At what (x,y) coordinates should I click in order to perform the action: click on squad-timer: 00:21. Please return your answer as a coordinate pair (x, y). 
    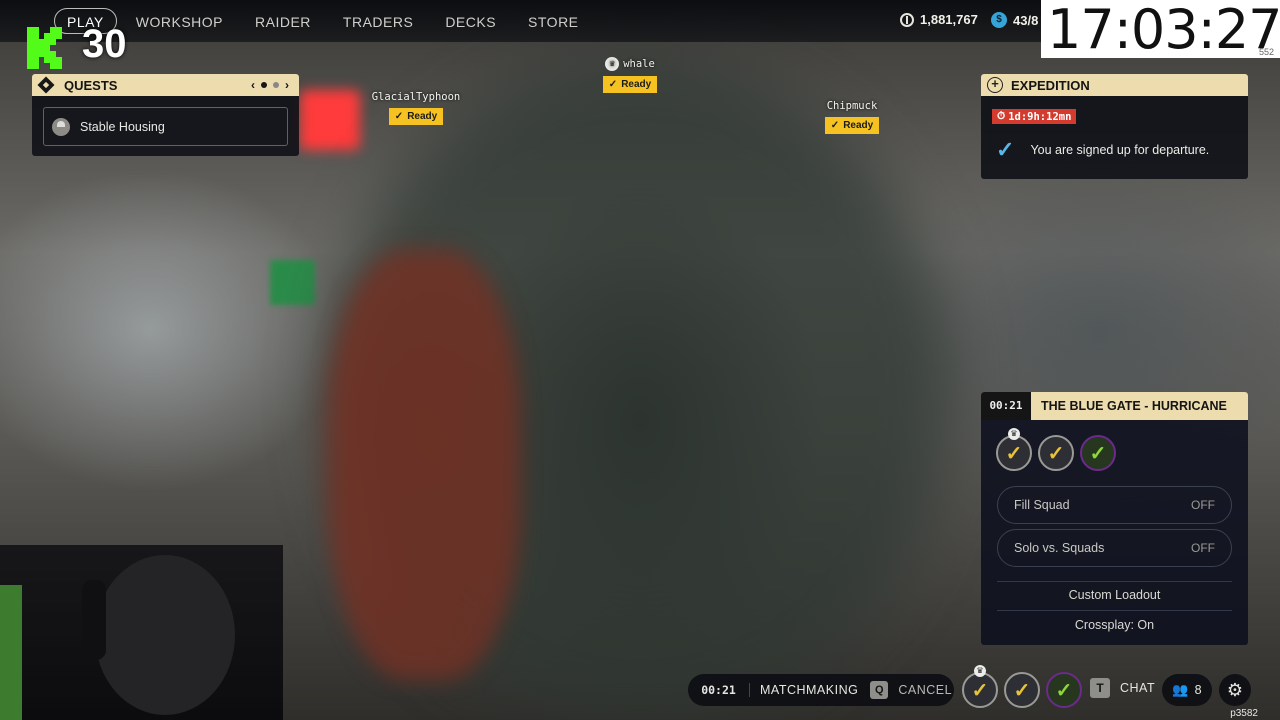
    Looking at the image, I should click on (1006, 406).